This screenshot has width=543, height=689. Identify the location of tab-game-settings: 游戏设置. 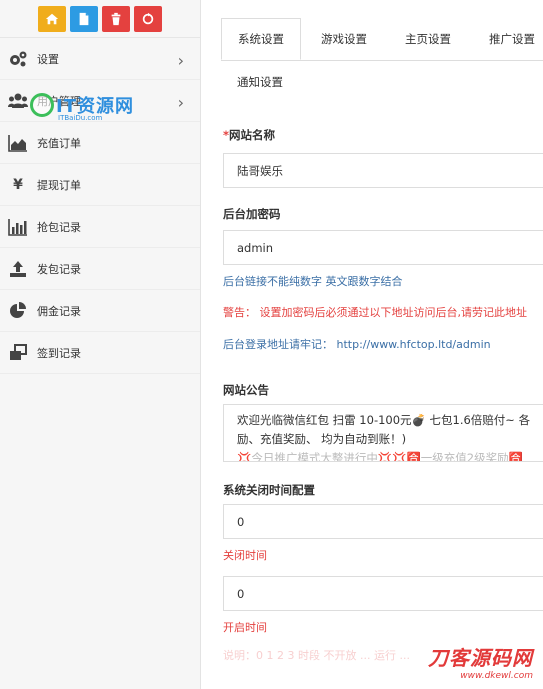
(344, 39).